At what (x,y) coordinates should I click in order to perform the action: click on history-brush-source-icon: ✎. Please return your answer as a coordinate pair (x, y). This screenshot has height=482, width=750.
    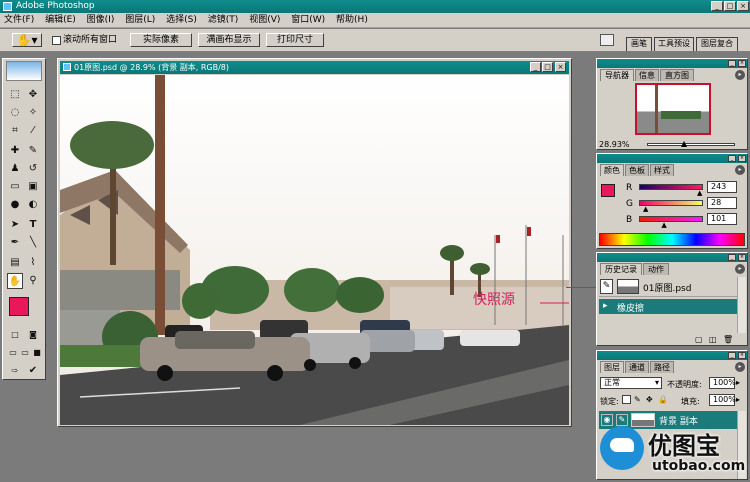
    Looking at the image, I should click on (606, 286).